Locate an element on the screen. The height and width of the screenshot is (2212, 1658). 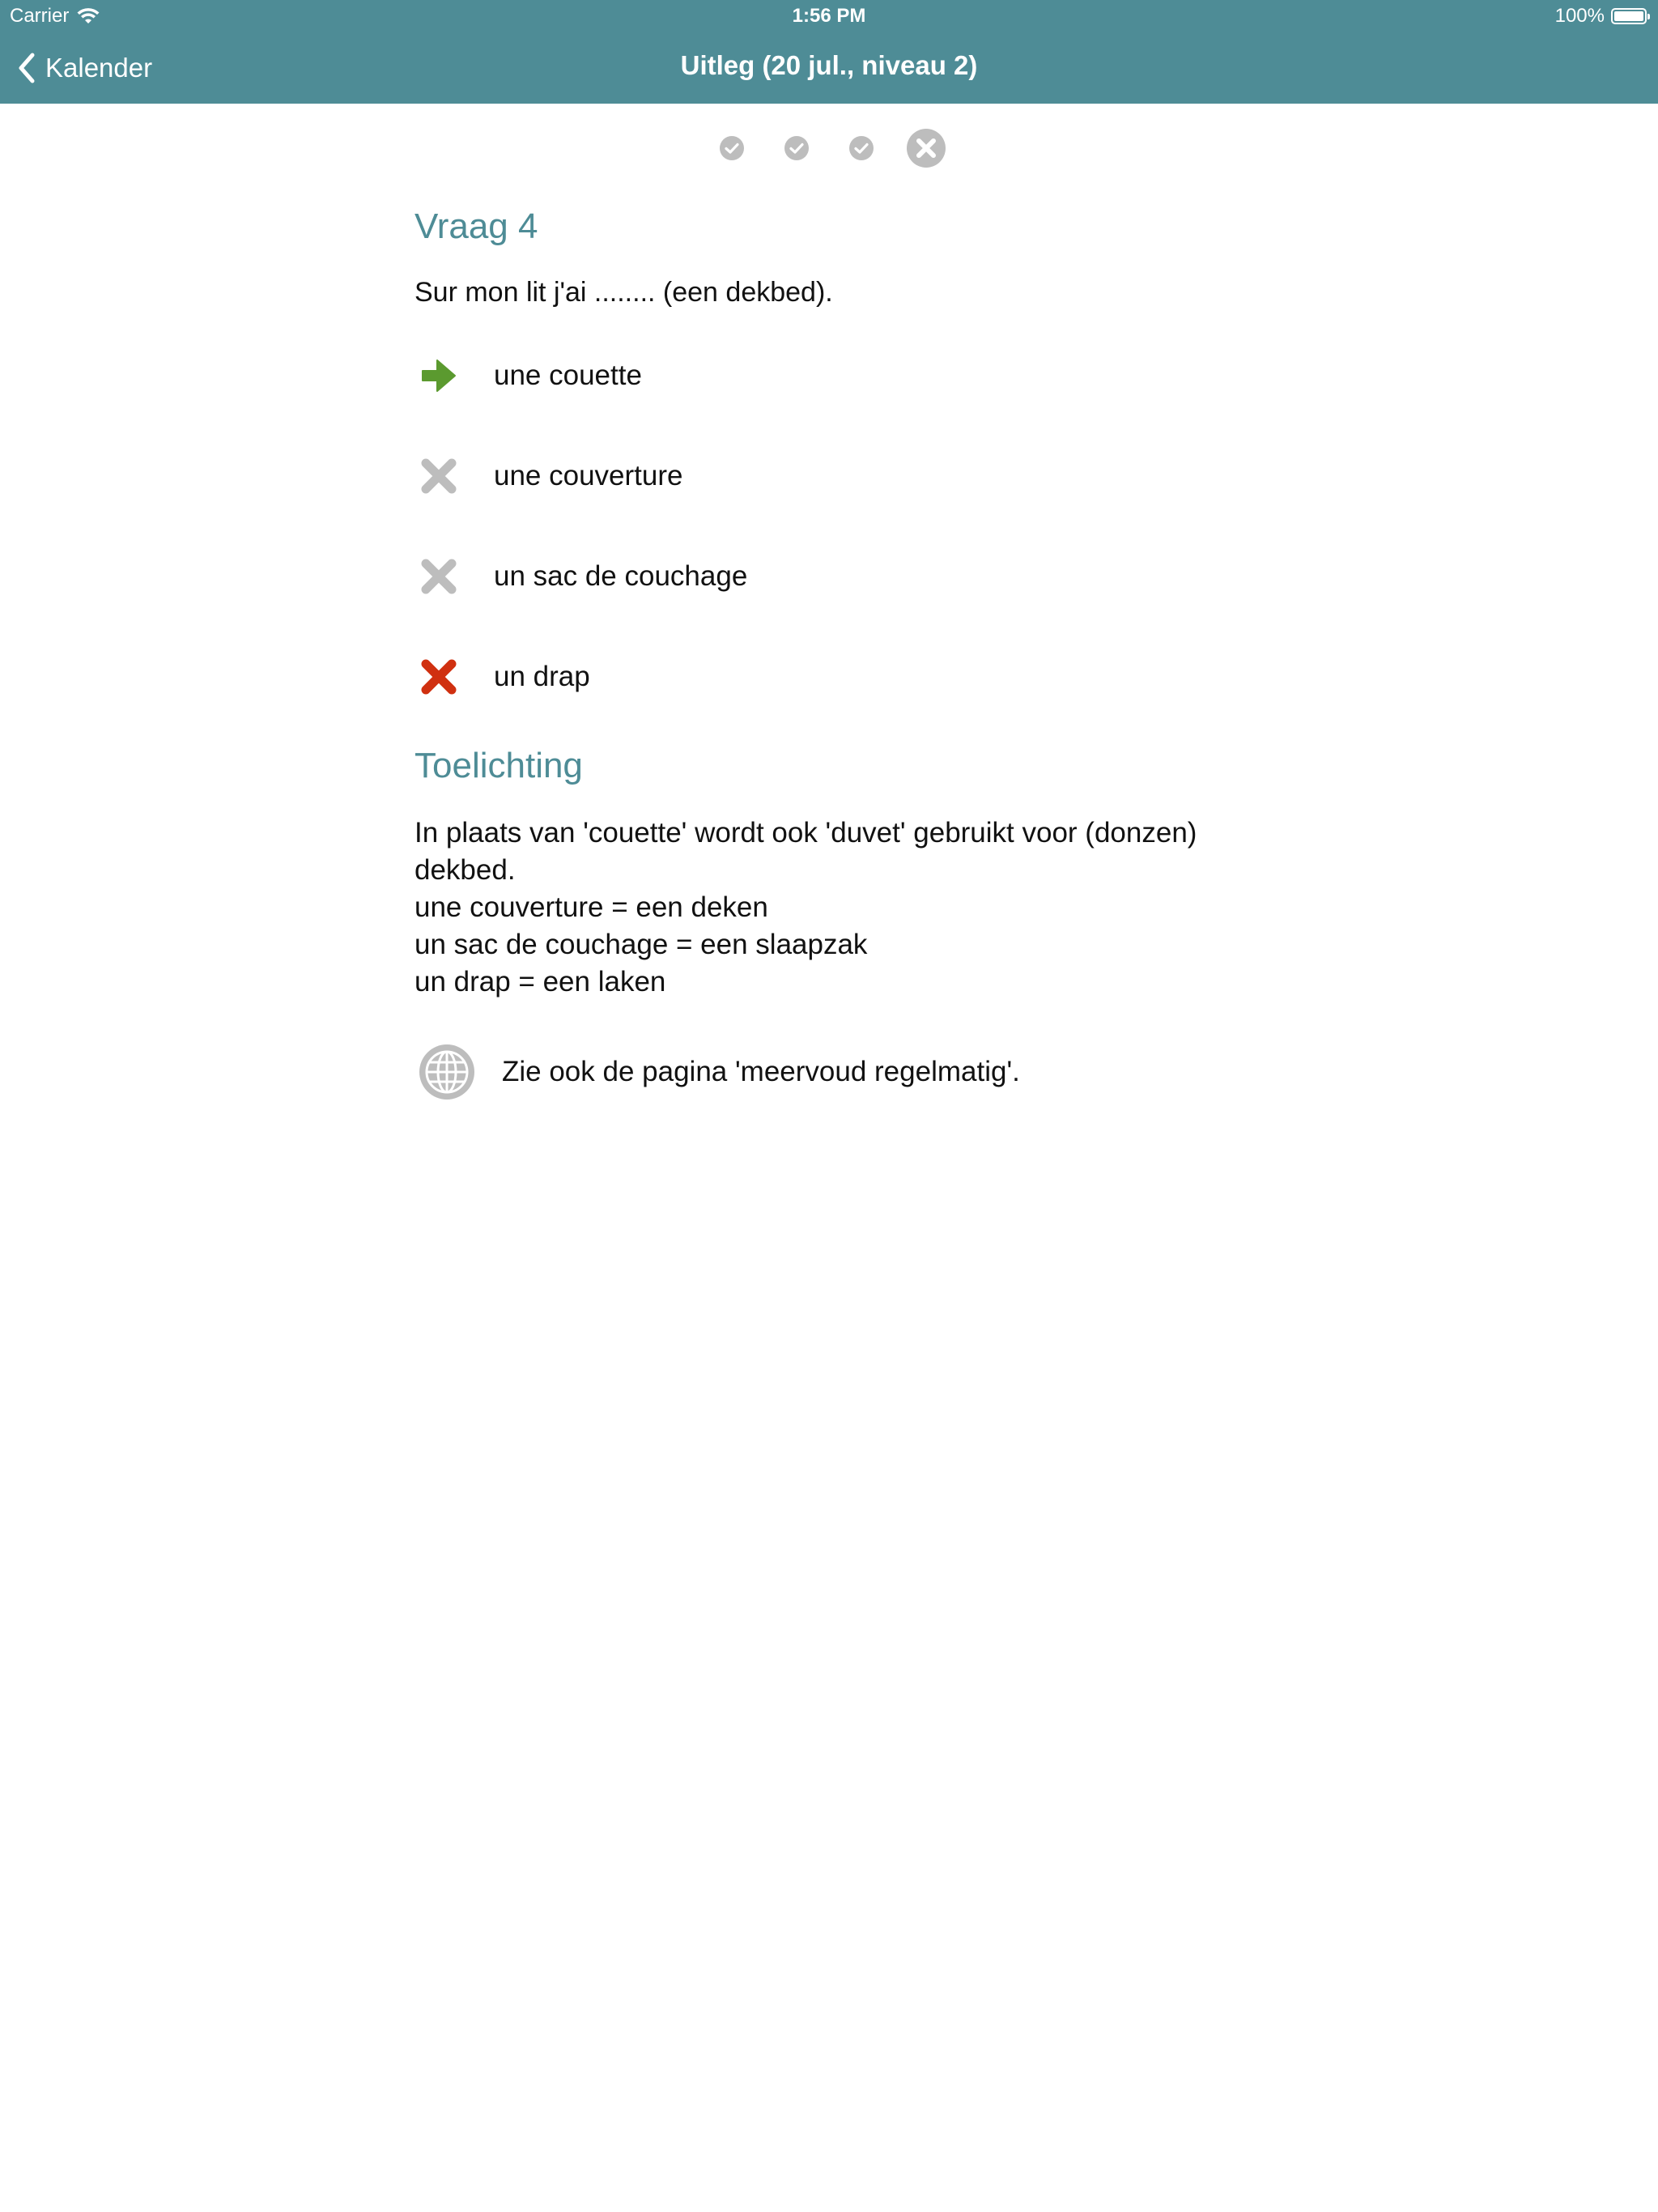
question-text: Sur mon lit j'ai ........ (een dekbed). is located at coordinates (623, 293).